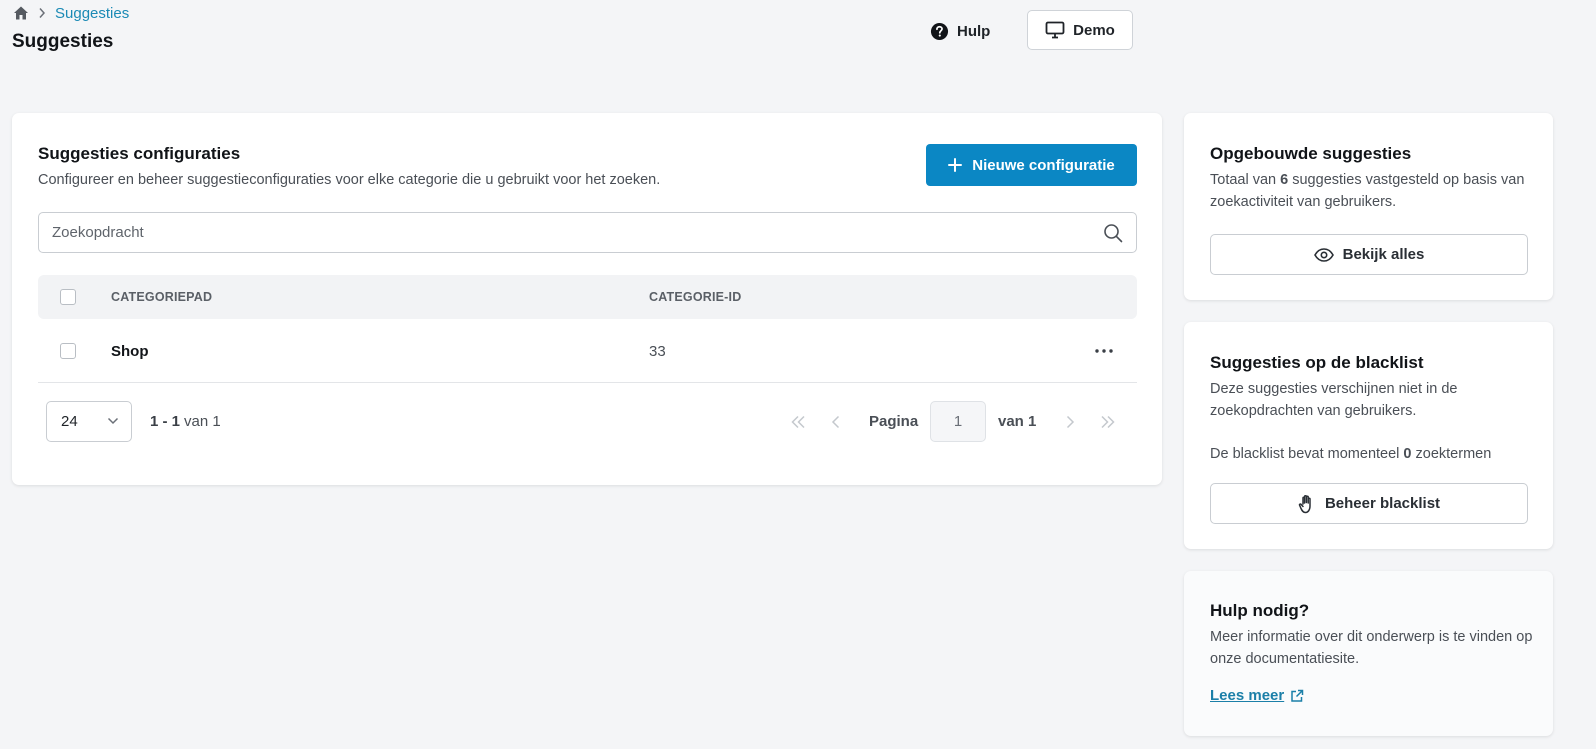 The height and width of the screenshot is (749, 1596). I want to click on row-checkbox, so click(68, 351).